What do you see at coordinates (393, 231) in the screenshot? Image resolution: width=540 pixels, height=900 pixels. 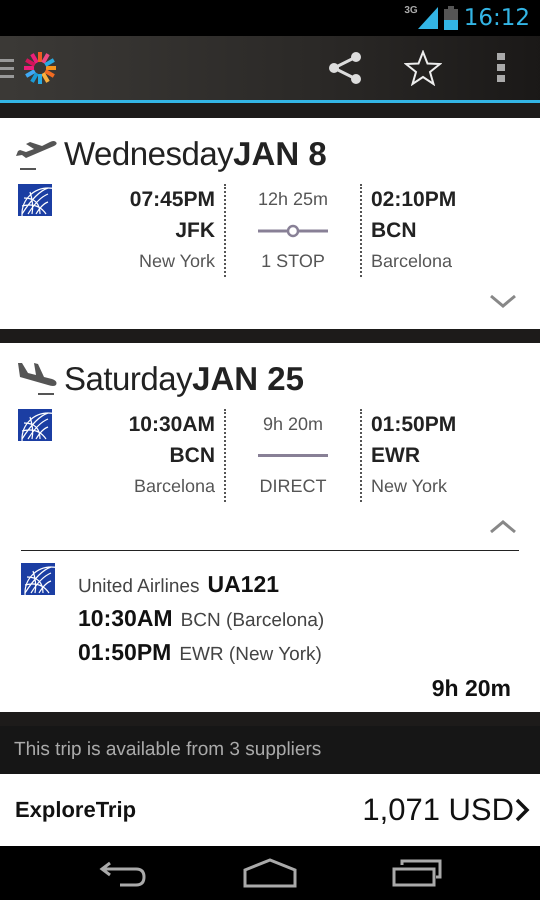 I see `arrival-airport-code: BCN` at bounding box center [393, 231].